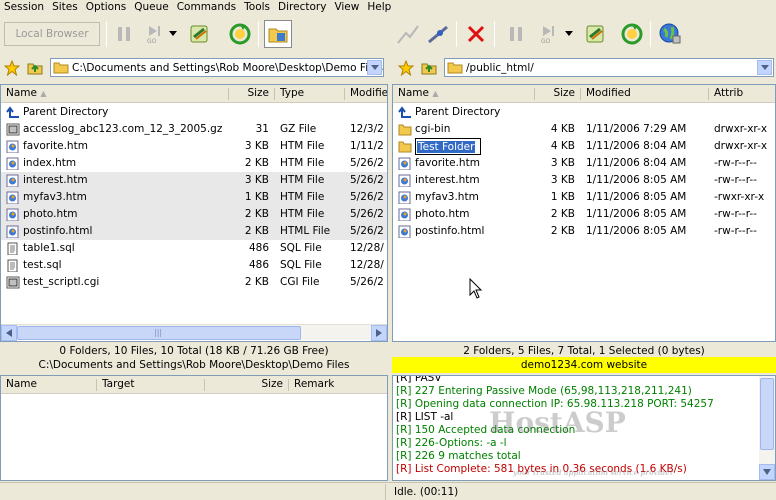 This screenshot has width=776, height=500. Describe the element at coordinates (257, 7) in the screenshot. I see `menu-tools: Tools` at that location.